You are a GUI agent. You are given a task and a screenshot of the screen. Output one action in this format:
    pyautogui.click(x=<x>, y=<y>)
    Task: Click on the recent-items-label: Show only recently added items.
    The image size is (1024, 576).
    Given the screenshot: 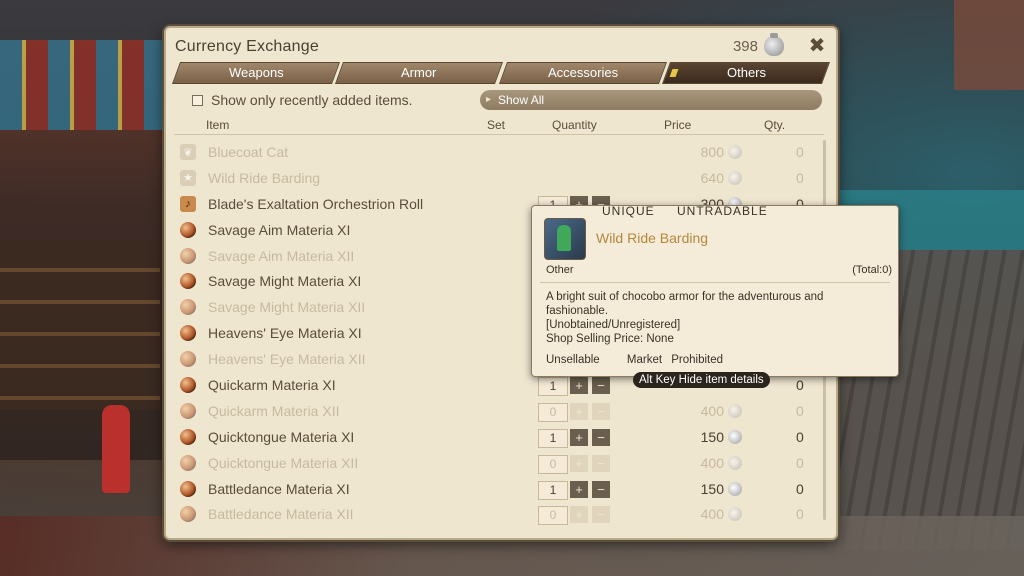 What is the action you would take?
    pyautogui.click(x=312, y=100)
    